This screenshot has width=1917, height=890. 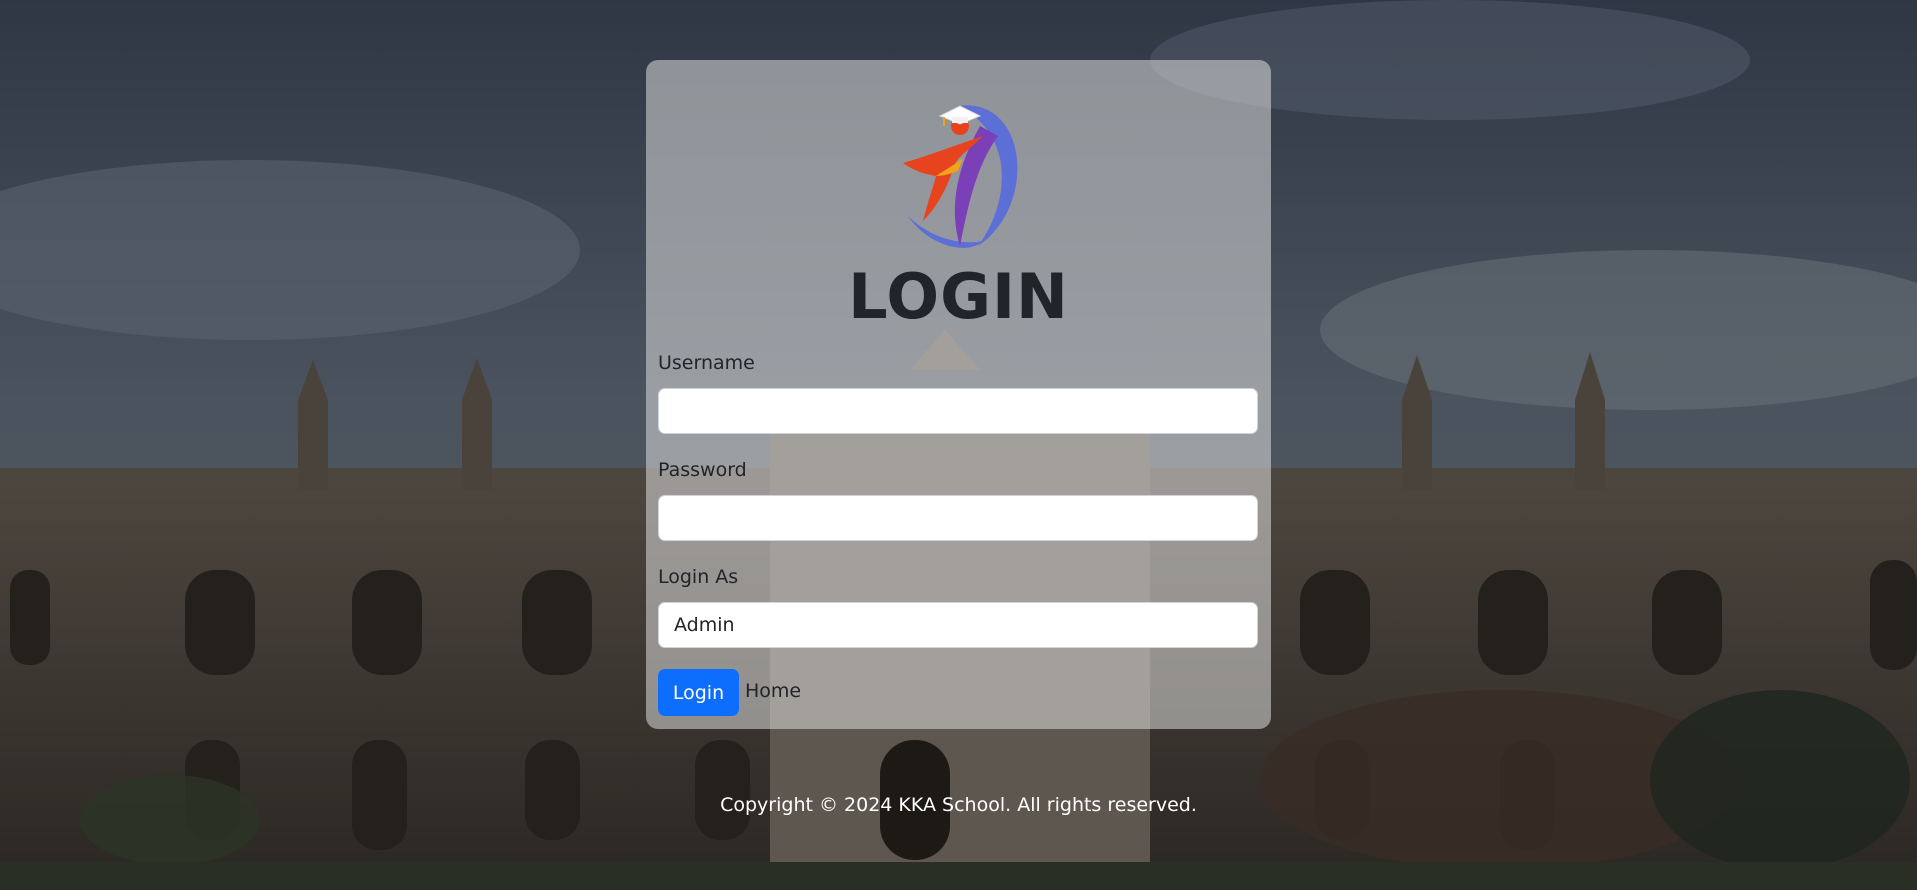 I want to click on login-as-selected-value: Admin, so click(x=704, y=625).